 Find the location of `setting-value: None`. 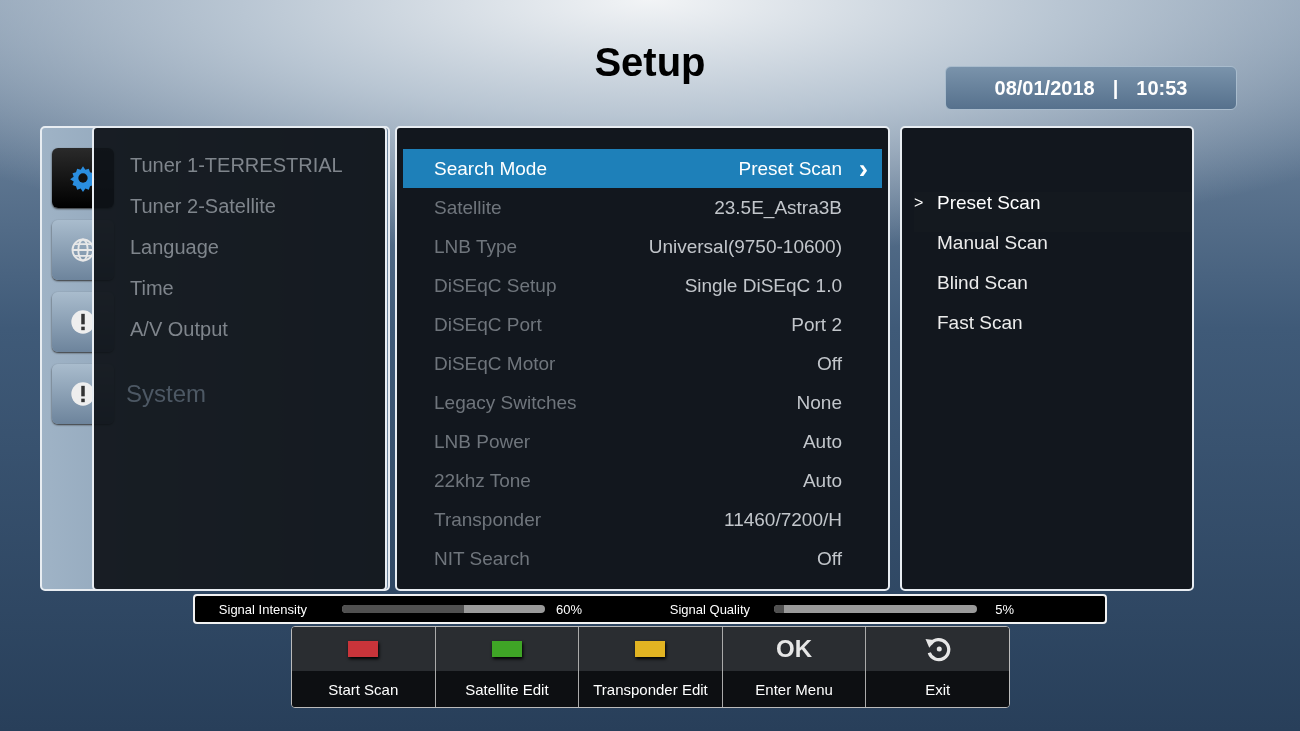

setting-value: None is located at coordinates (819, 402).